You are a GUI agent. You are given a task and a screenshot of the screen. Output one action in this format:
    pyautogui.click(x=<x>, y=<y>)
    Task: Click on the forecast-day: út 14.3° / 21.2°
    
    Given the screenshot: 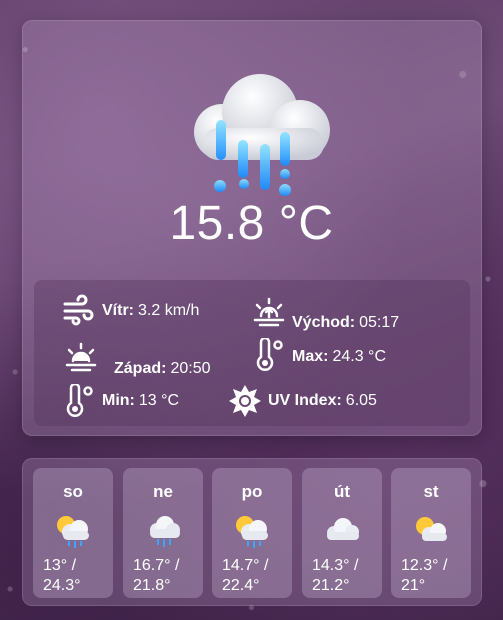 What is the action you would take?
    pyautogui.click(x=342, y=533)
    